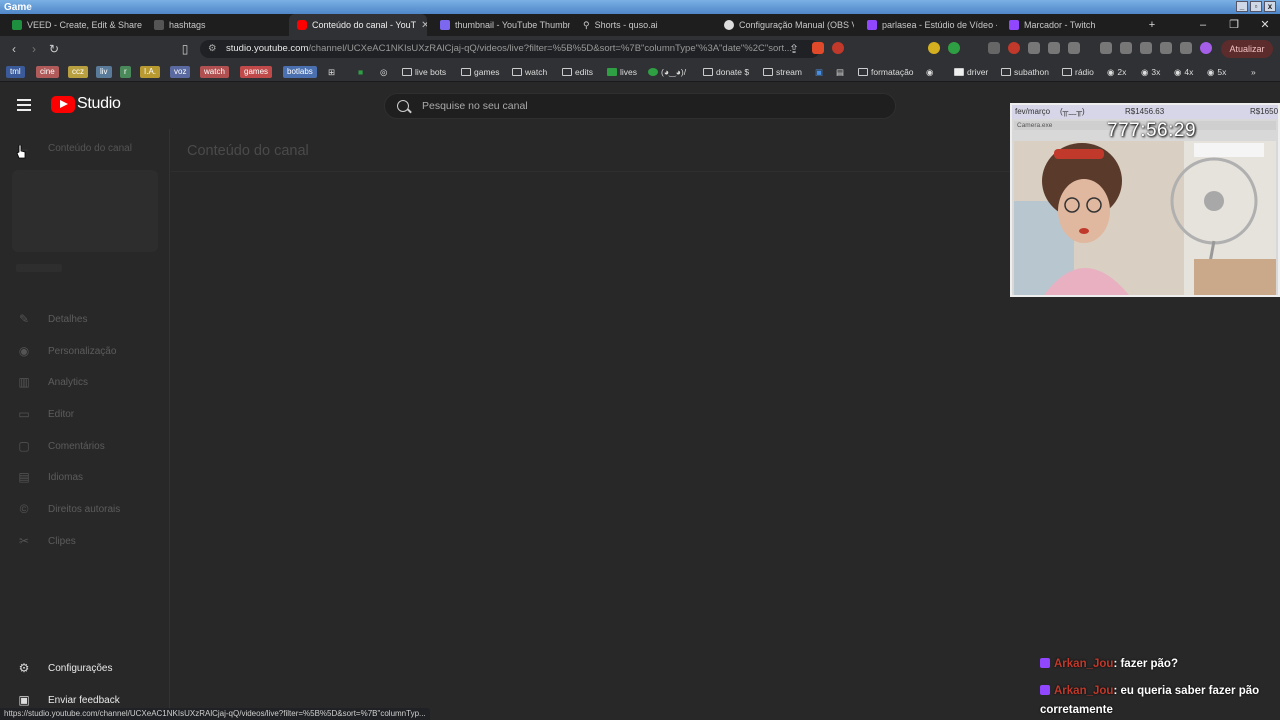 The width and height of the screenshot is (1280, 720). Describe the element at coordinates (796, 25) in the screenshot. I see `tab-label: Configuração Manual (OBS Ve` at that location.